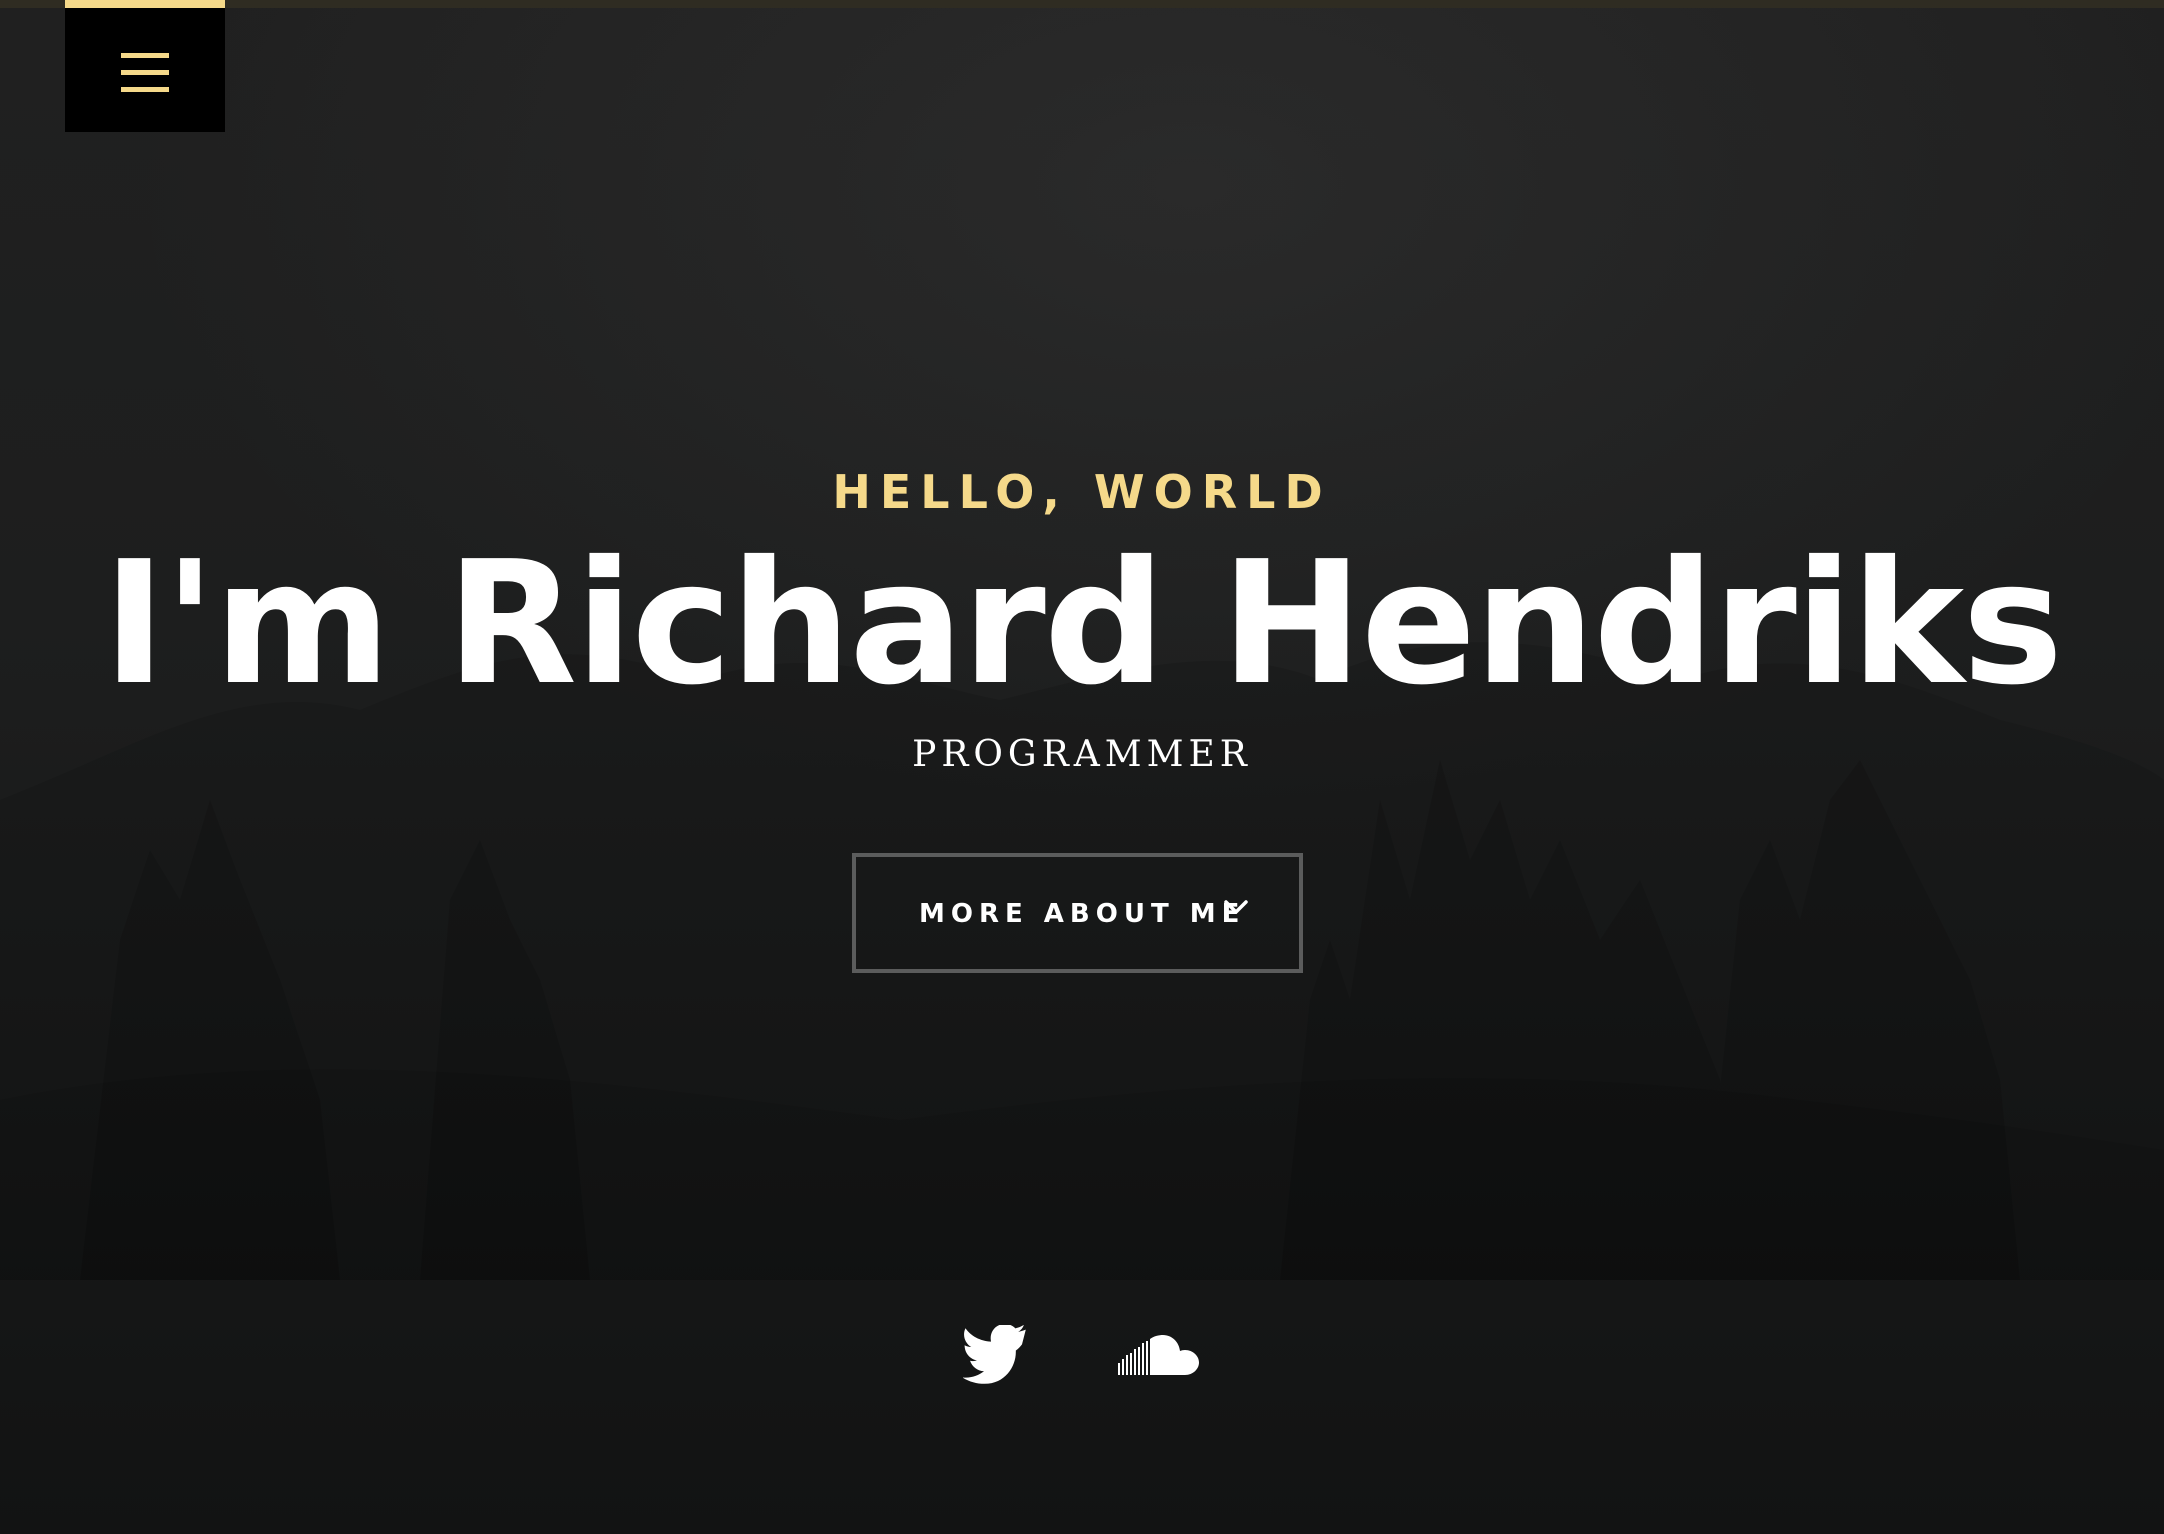  Describe the element at coordinates (1236, 907) in the screenshot. I see `chevron-down-icon` at that location.